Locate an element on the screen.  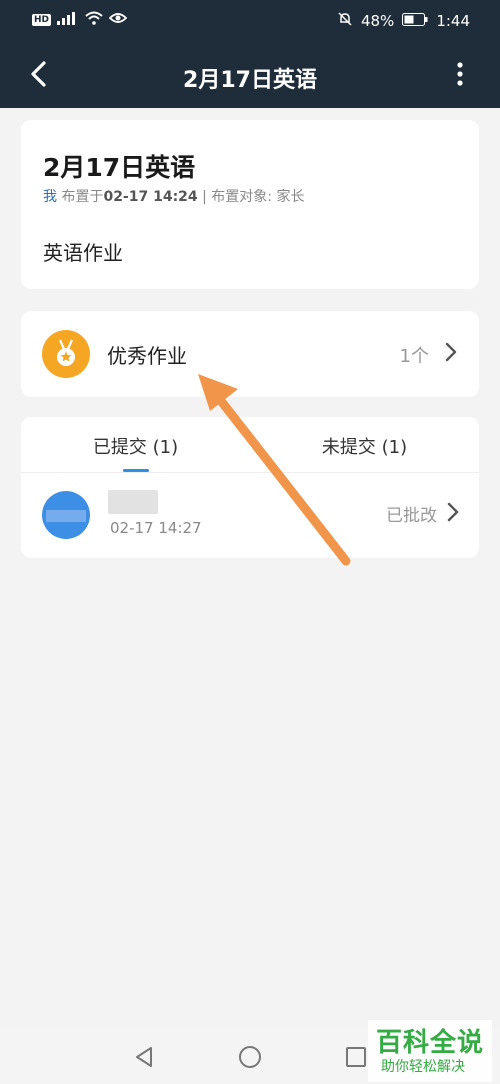
submission-tabs: 已提交 (1) 未提交 (1) is located at coordinates (250, 445).